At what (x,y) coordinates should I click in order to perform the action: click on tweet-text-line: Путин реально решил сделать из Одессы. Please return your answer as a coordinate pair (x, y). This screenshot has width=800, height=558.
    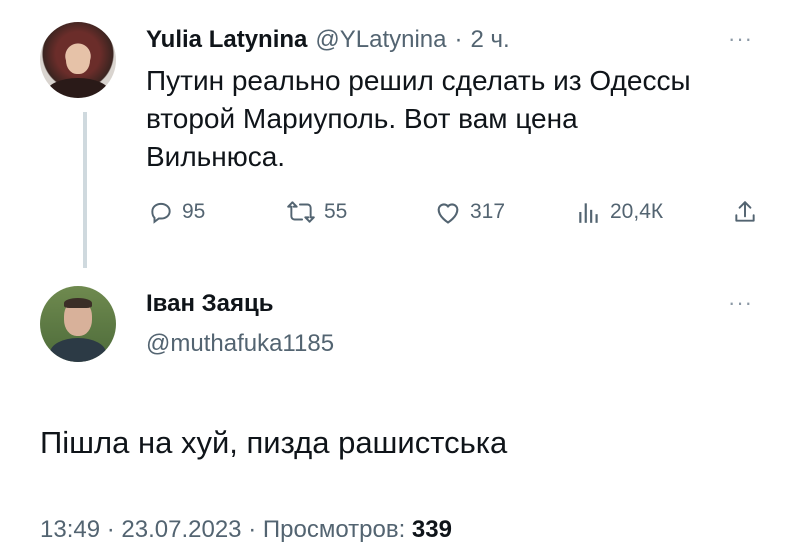
    Looking at the image, I should click on (418, 80).